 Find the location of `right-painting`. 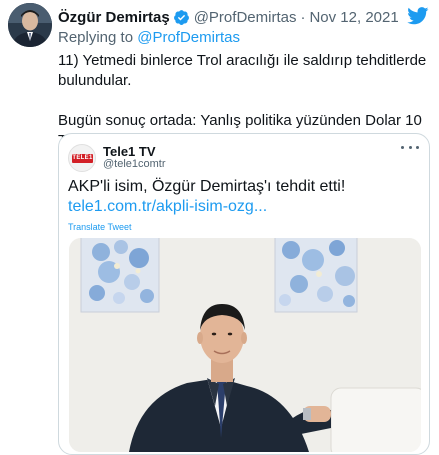

right-painting is located at coordinates (316, 275).